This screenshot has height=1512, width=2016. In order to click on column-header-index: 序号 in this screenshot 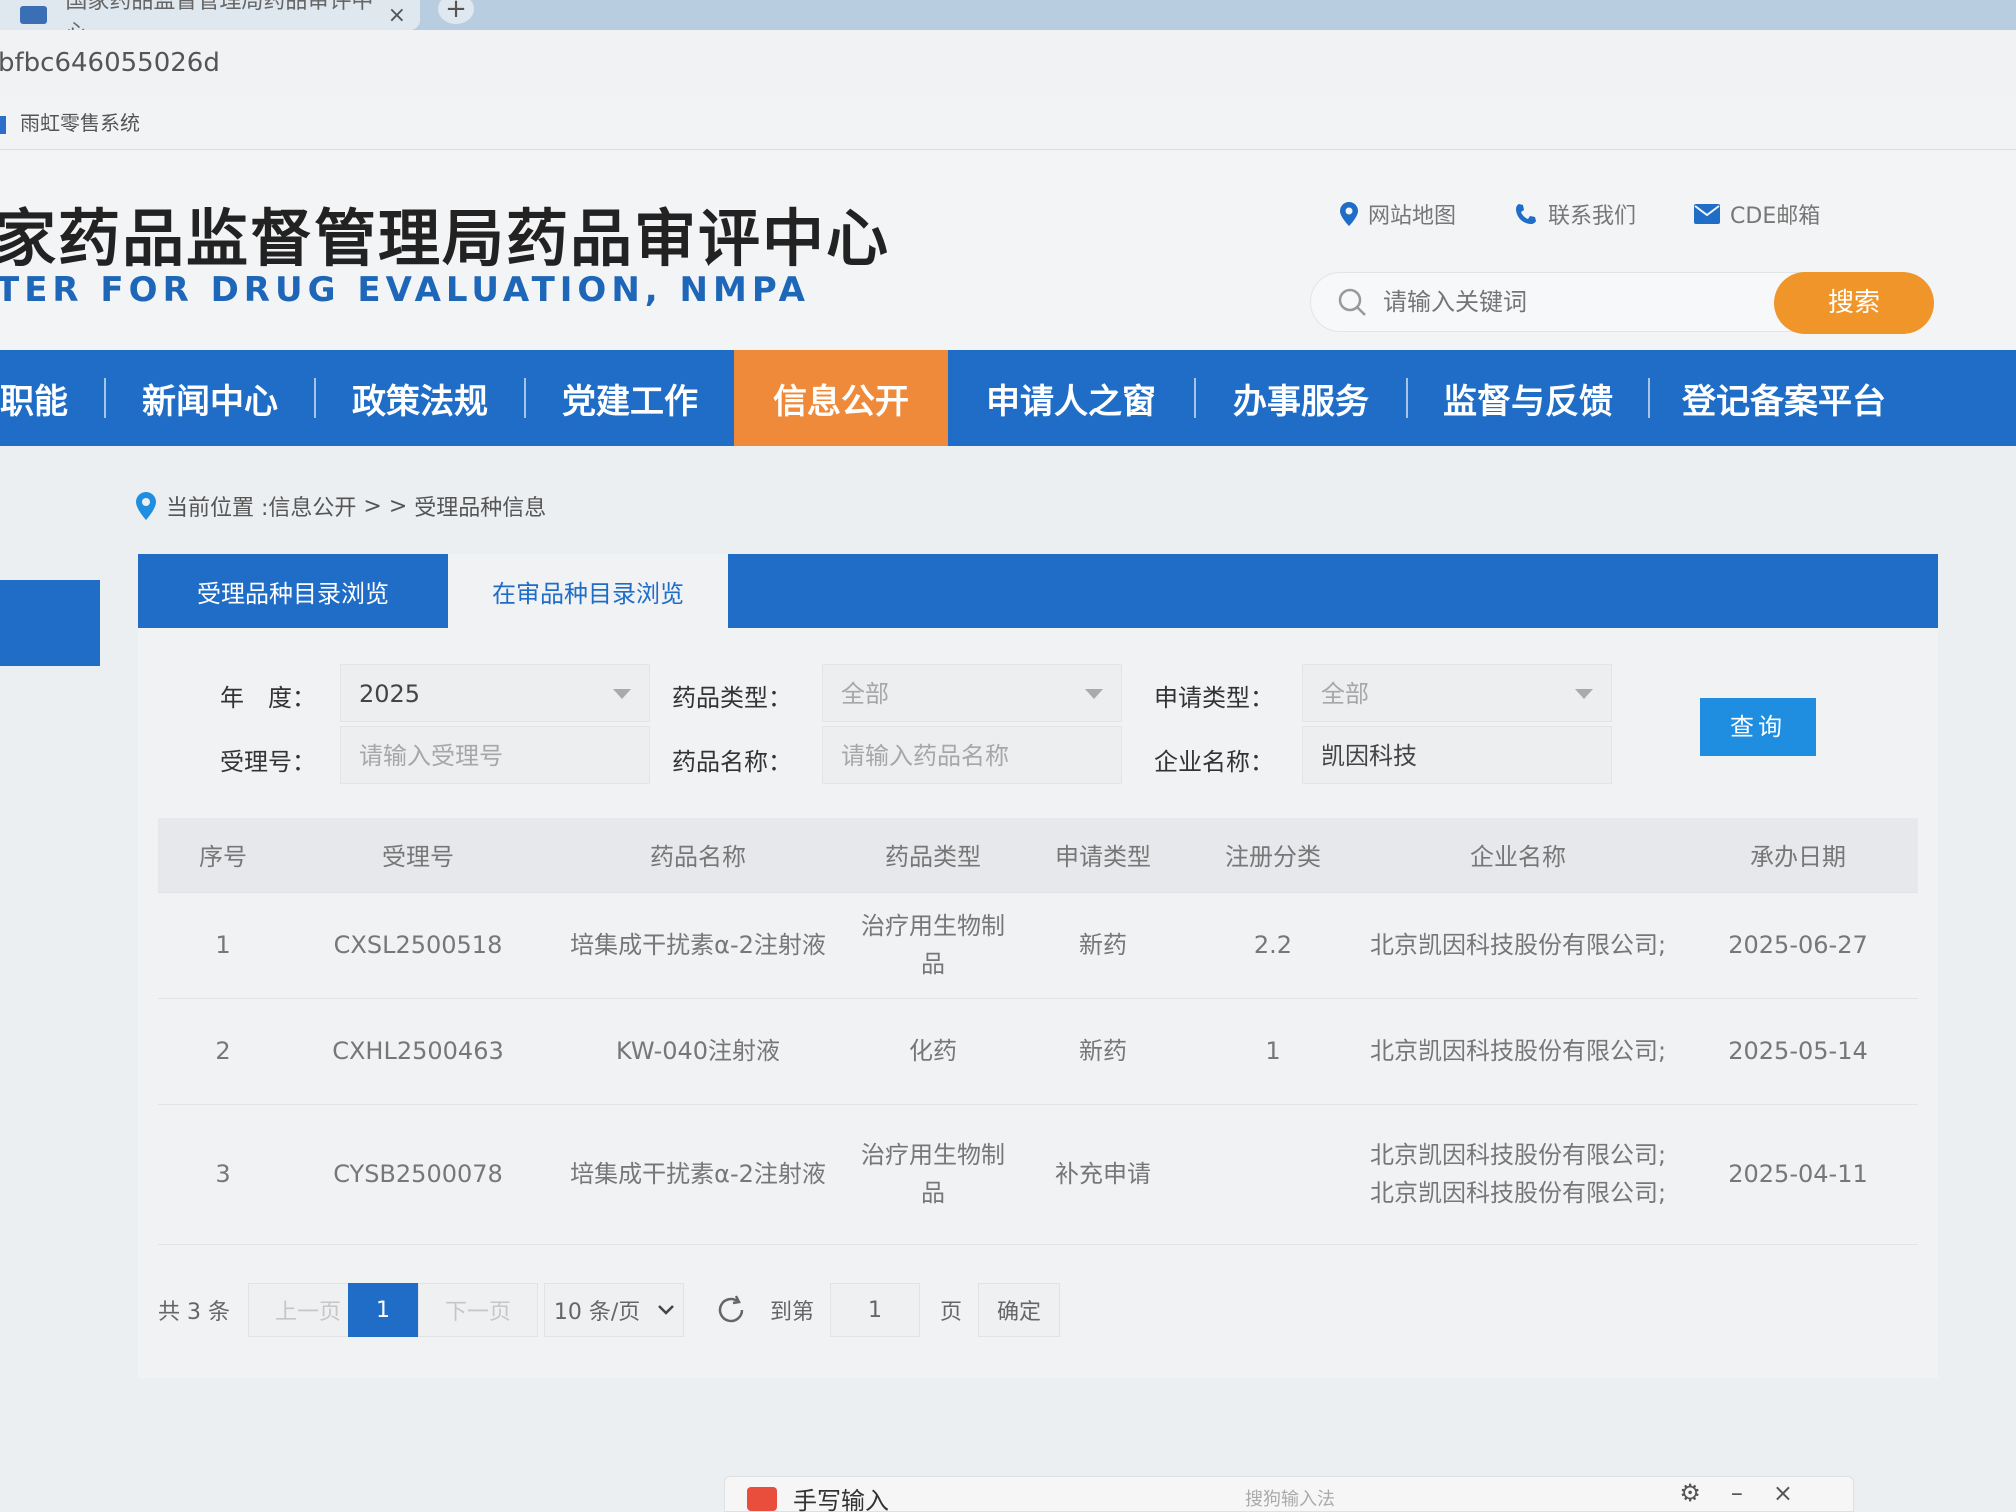, I will do `click(223, 855)`.